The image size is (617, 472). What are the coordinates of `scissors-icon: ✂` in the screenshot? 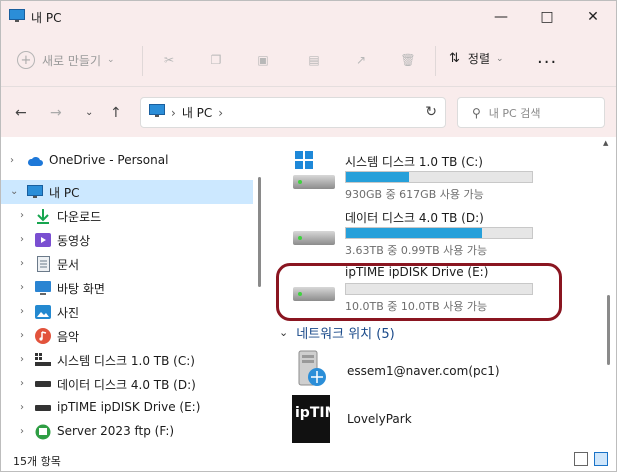 It's located at (169, 60).